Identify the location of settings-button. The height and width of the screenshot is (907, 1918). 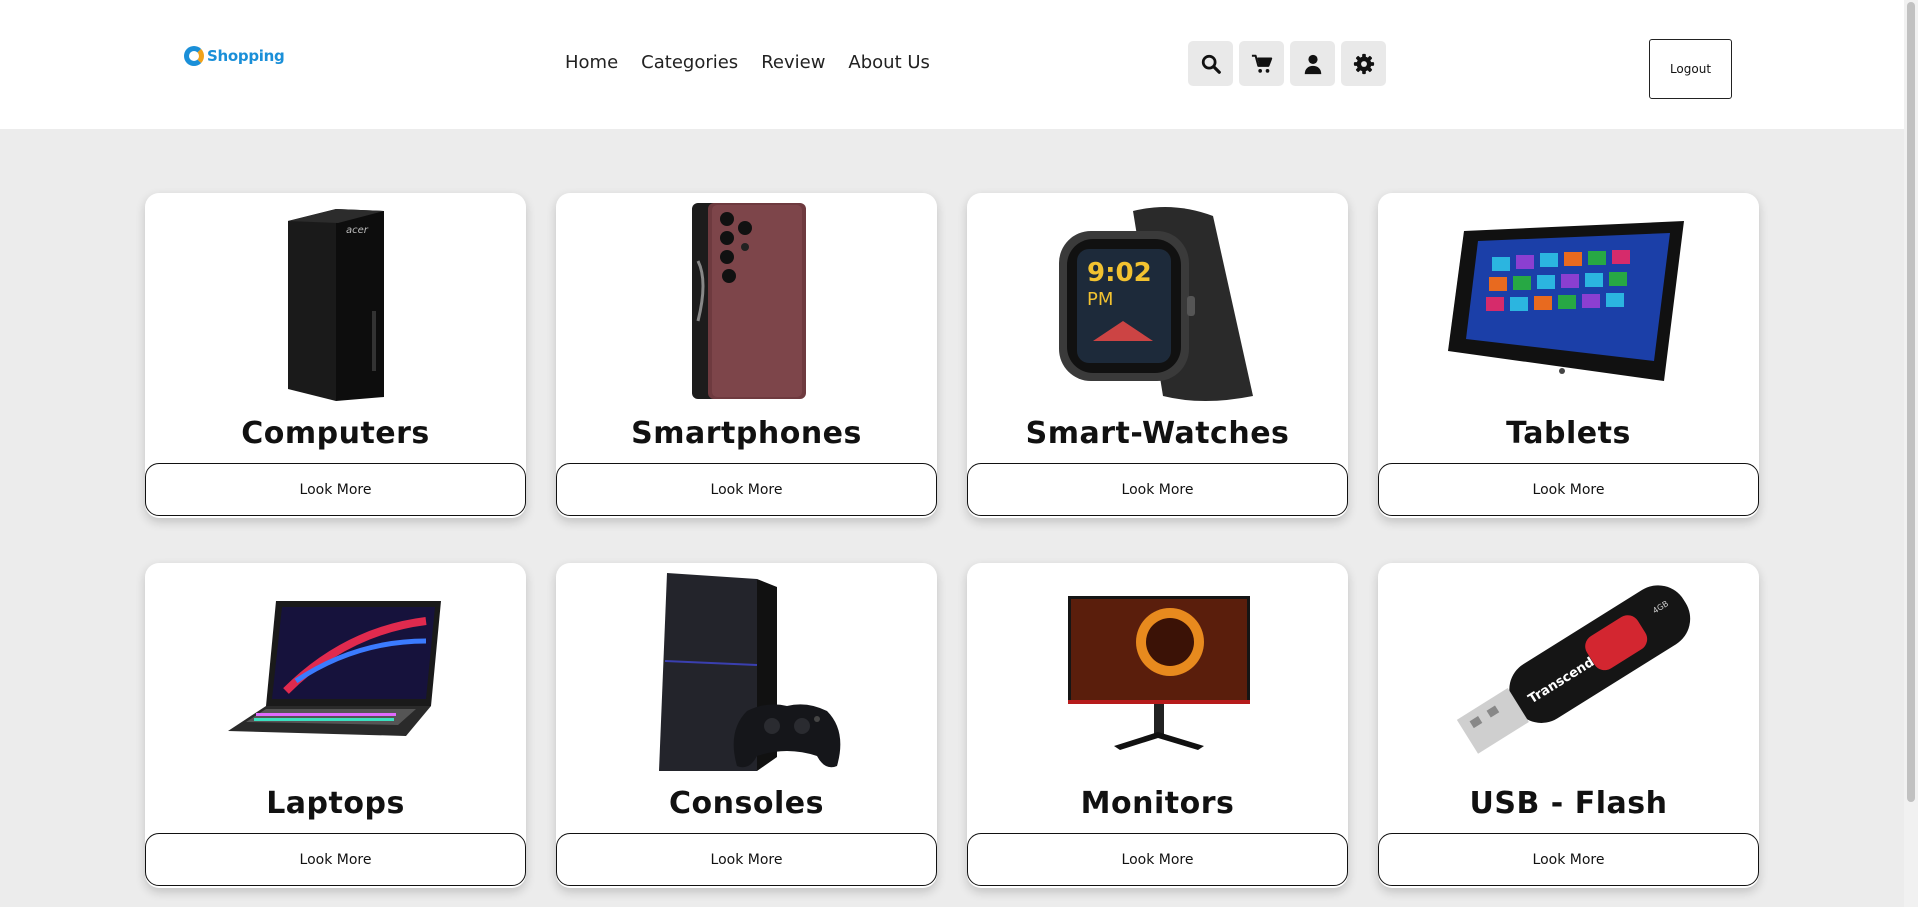
(1363, 63).